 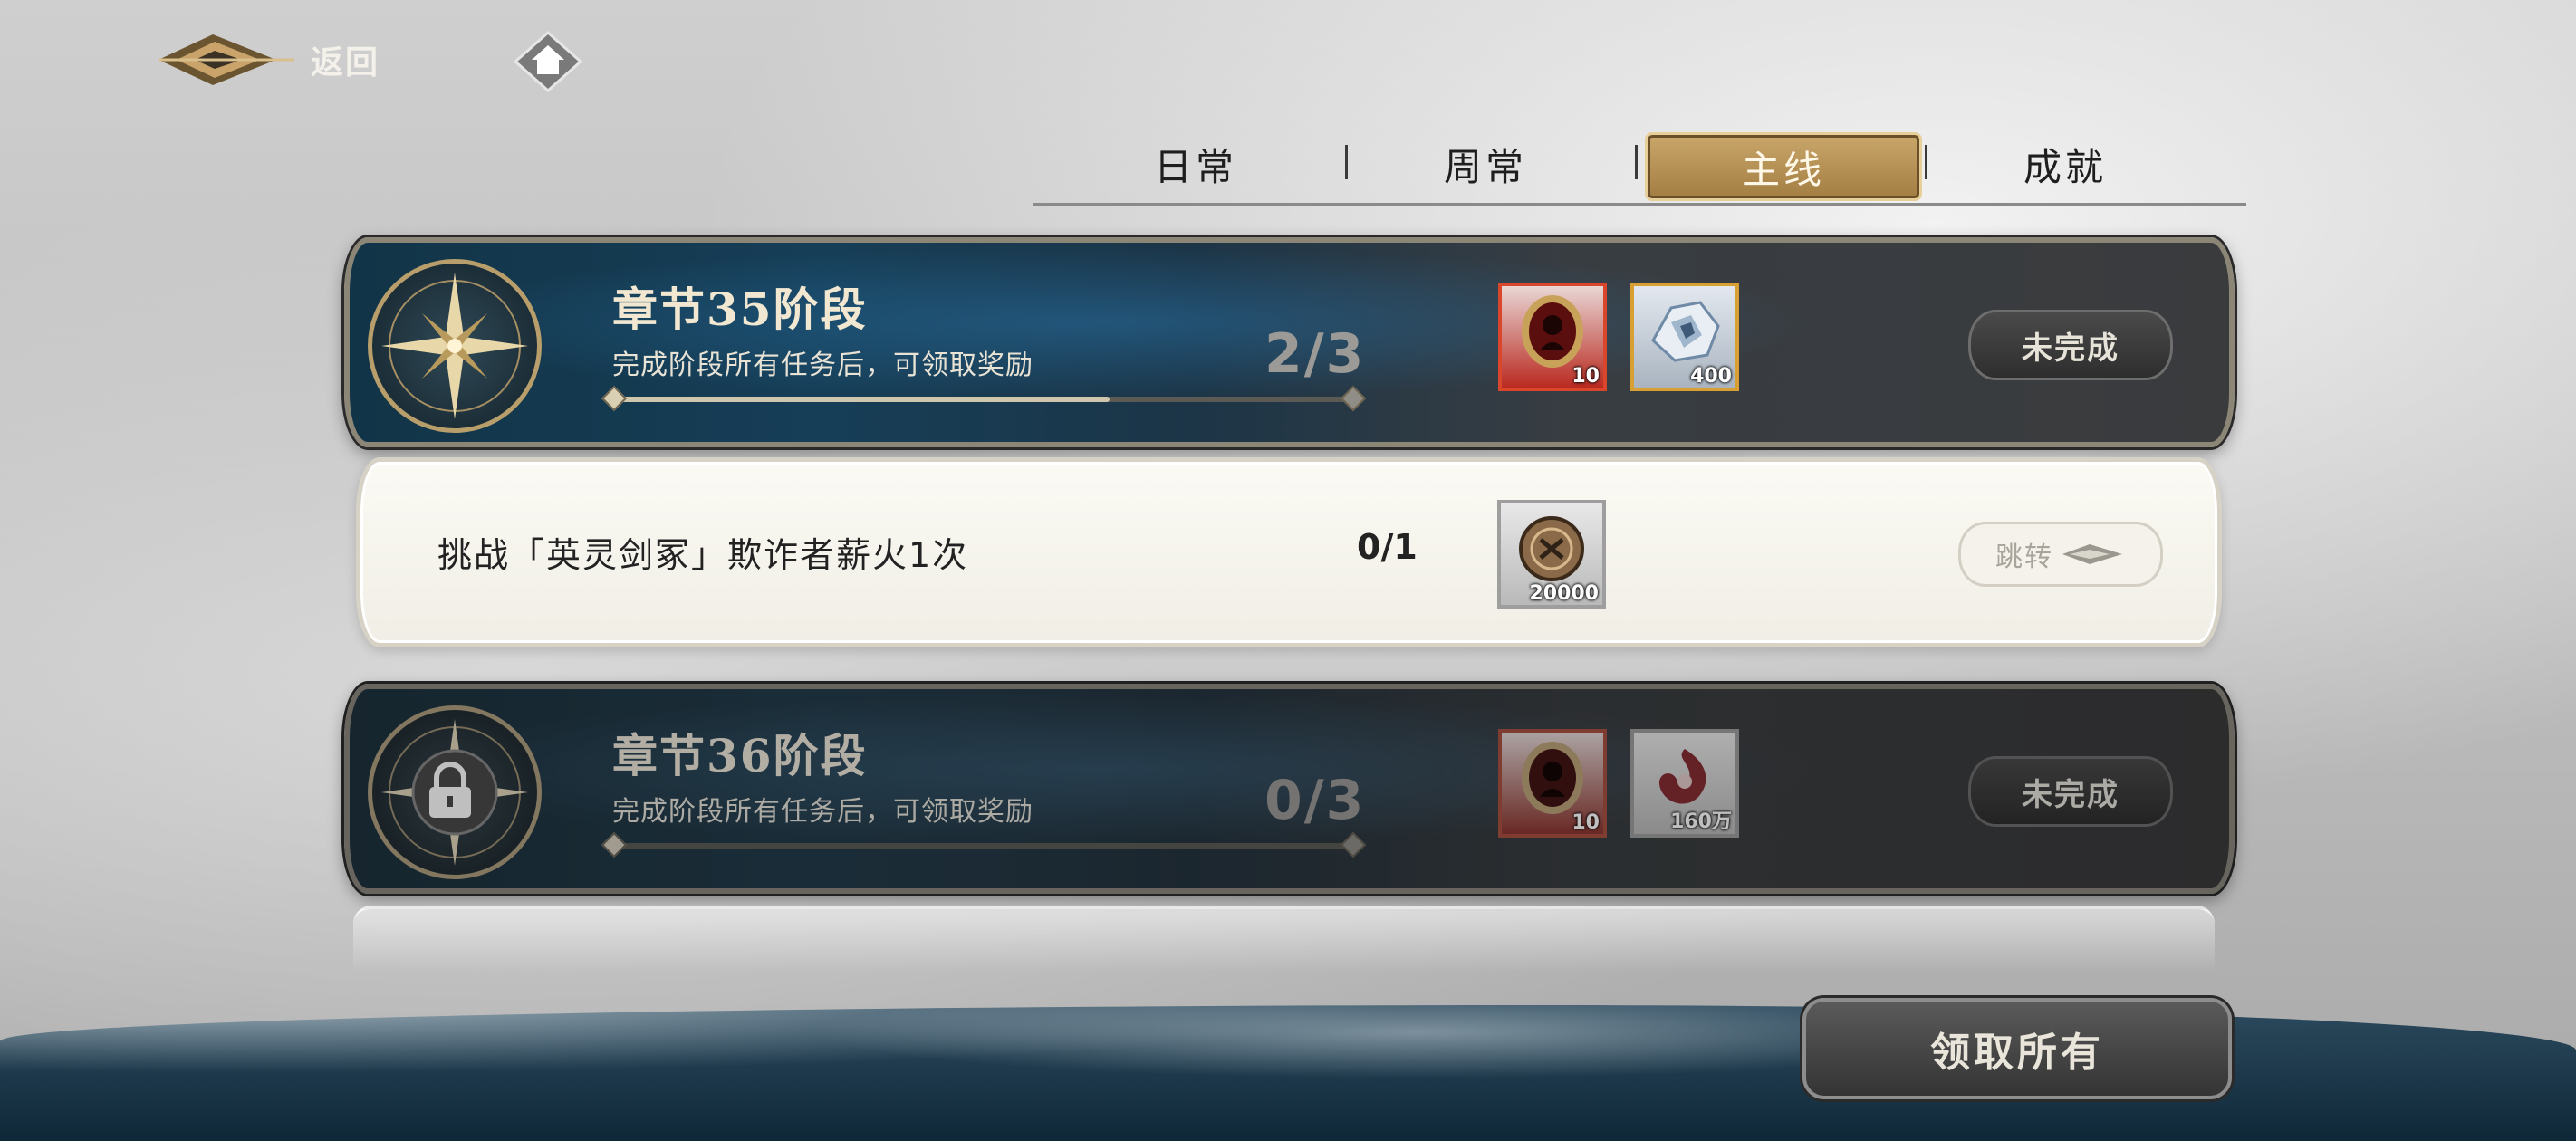 I want to click on lock-icon, so click(x=450, y=791).